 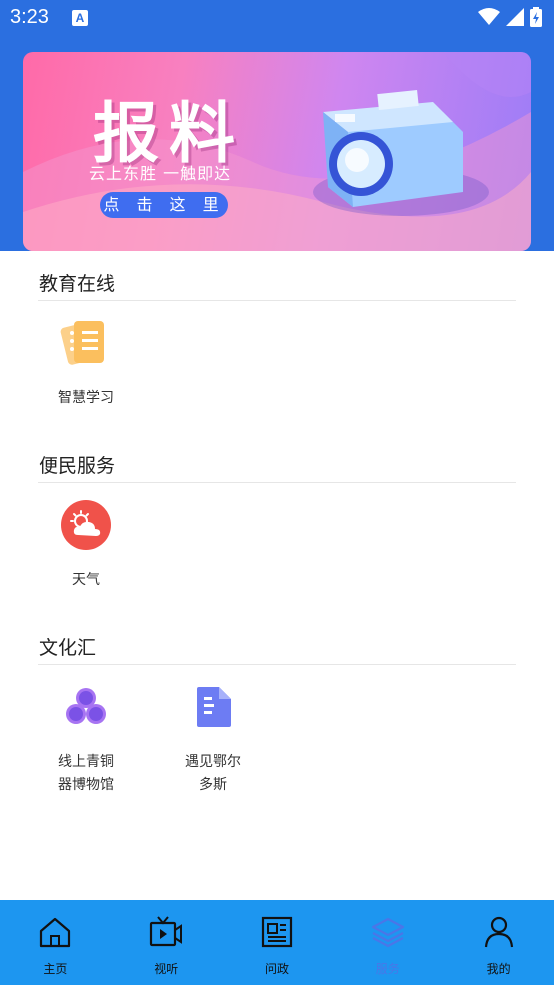 I want to click on nav-services: 服务, so click(x=387, y=942).